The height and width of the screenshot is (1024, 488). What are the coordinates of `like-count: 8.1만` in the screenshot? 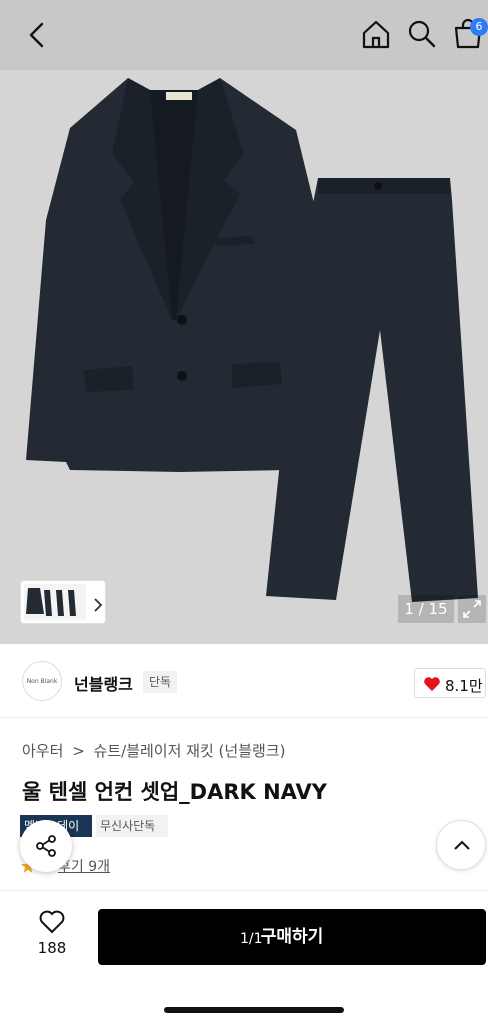 It's located at (464, 686).